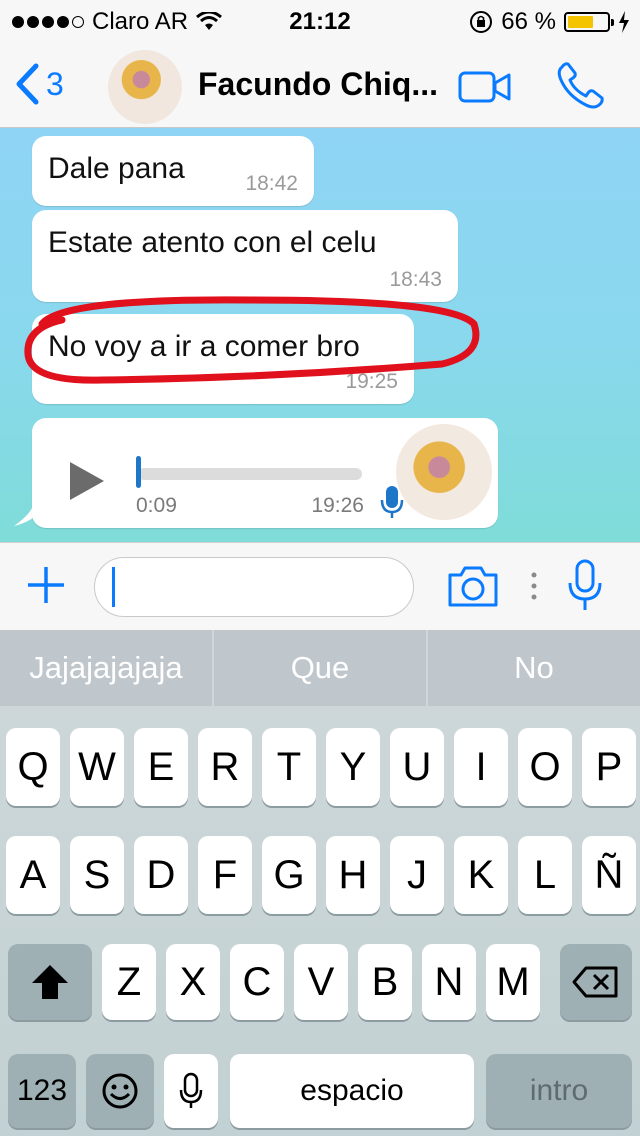  What do you see at coordinates (225, 767) in the screenshot?
I see `key-r: R` at bounding box center [225, 767].